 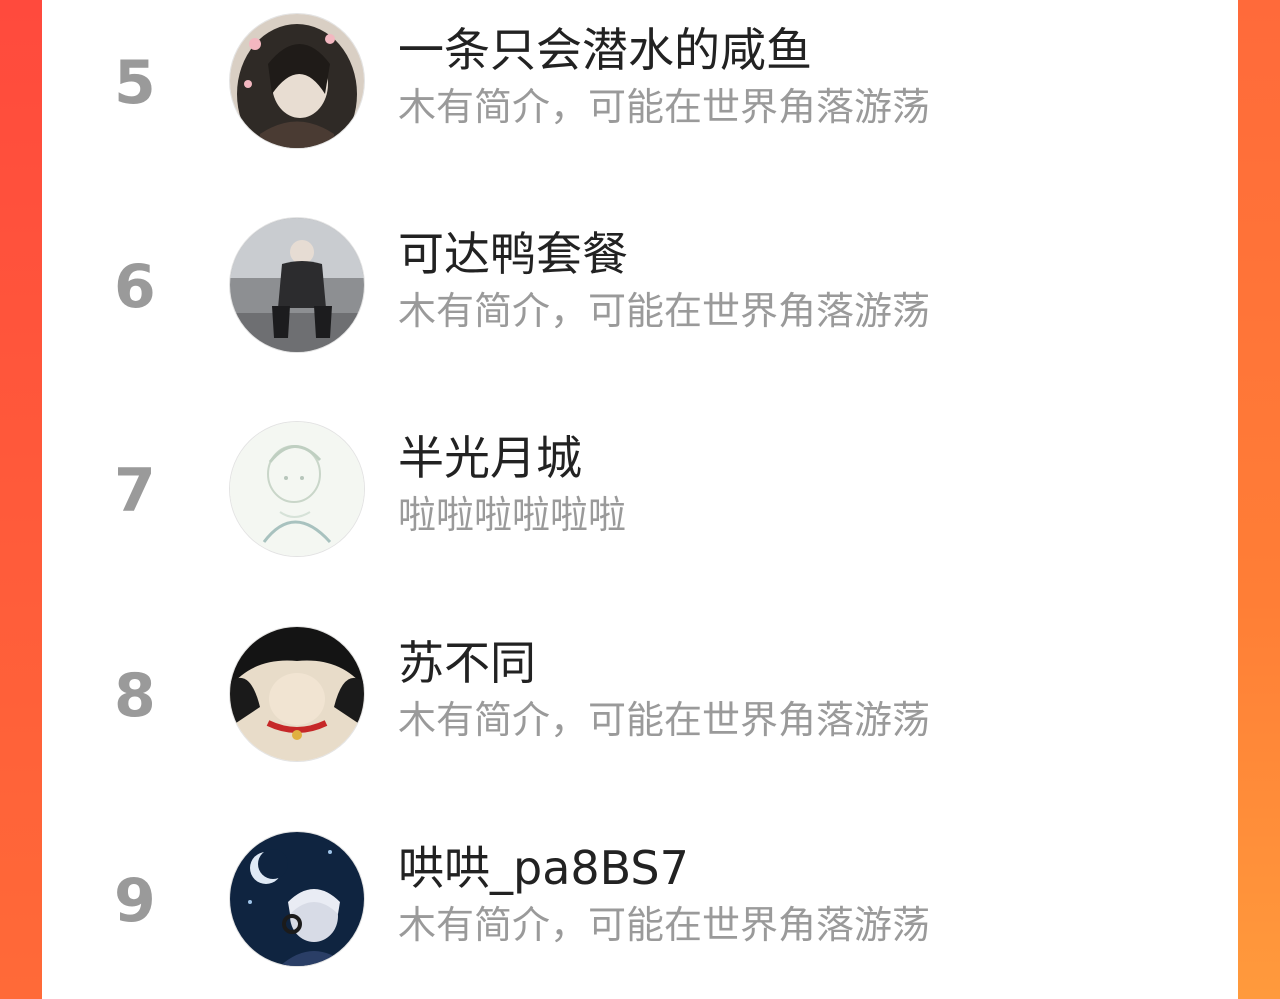 I want to click on user-name: 哄哄_pa8BS7, so click(x=543, y=868).